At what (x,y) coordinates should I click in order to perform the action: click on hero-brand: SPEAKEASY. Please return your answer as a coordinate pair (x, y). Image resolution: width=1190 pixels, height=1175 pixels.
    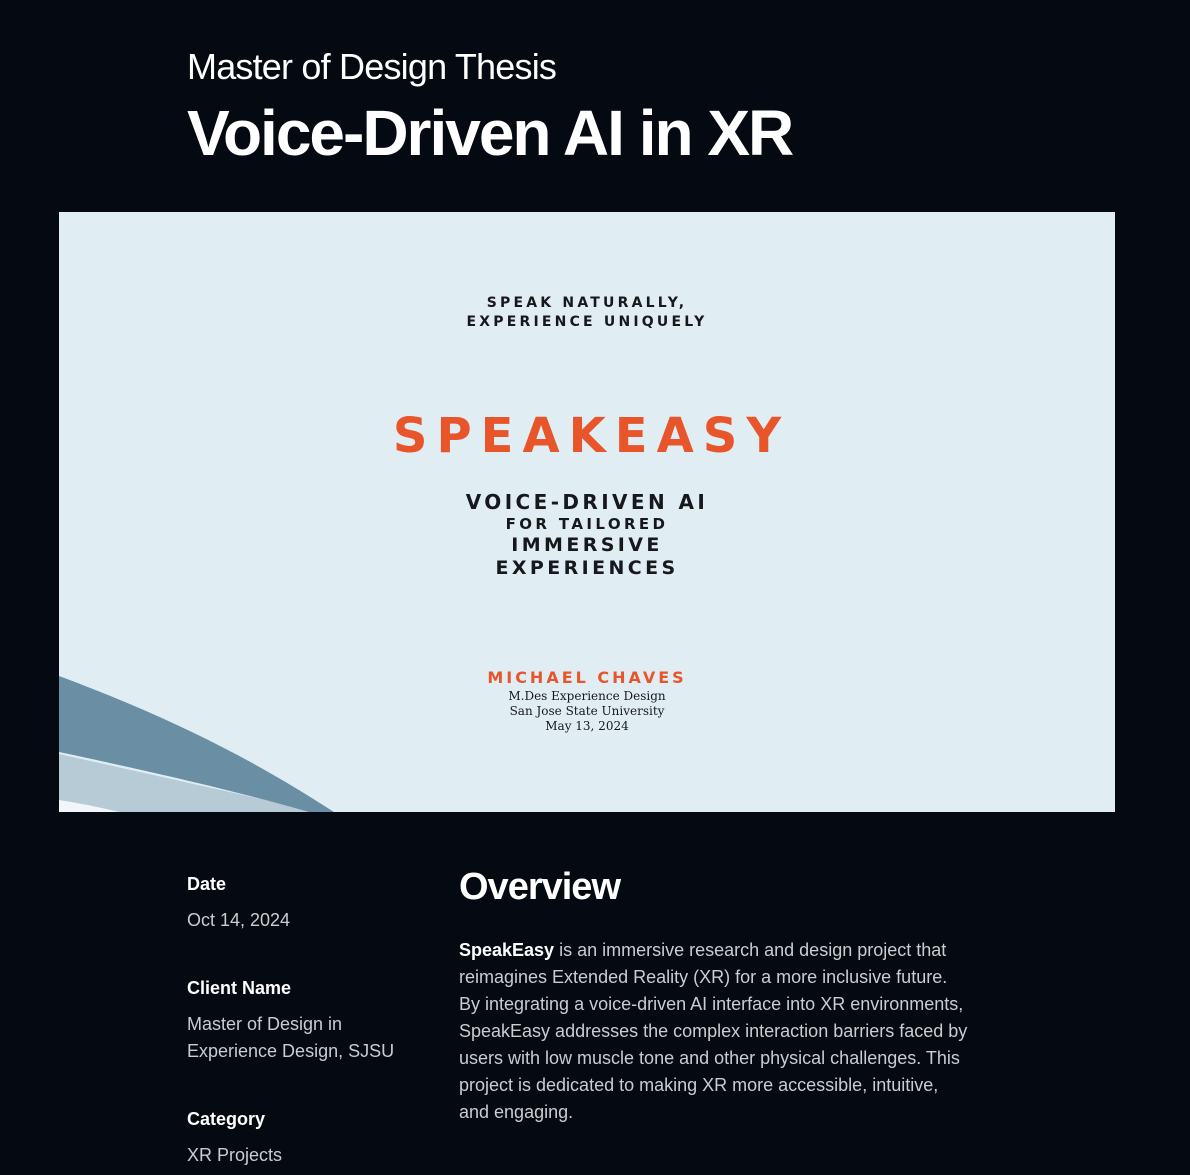
    Looking at the image, I should click on (591, 436).